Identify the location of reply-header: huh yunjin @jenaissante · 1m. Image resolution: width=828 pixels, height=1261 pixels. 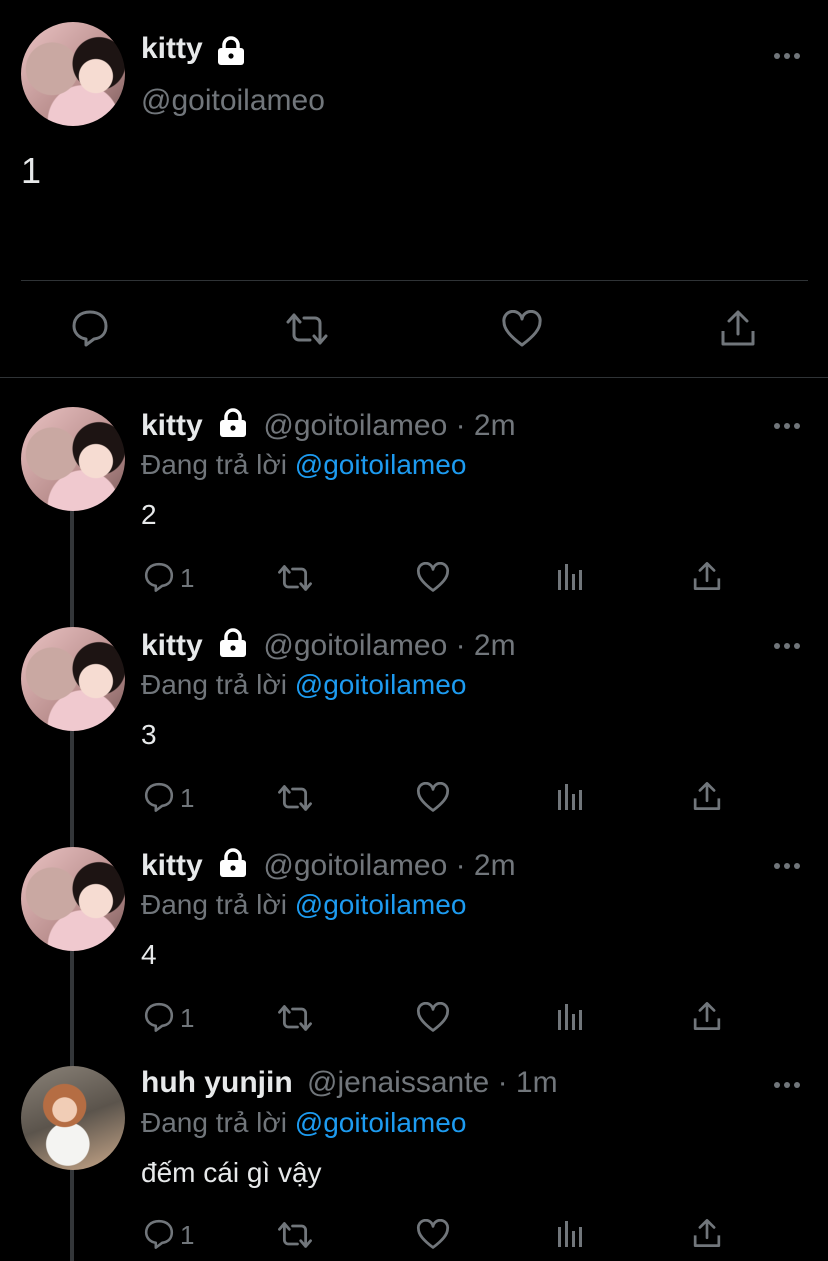
(349, 1086).